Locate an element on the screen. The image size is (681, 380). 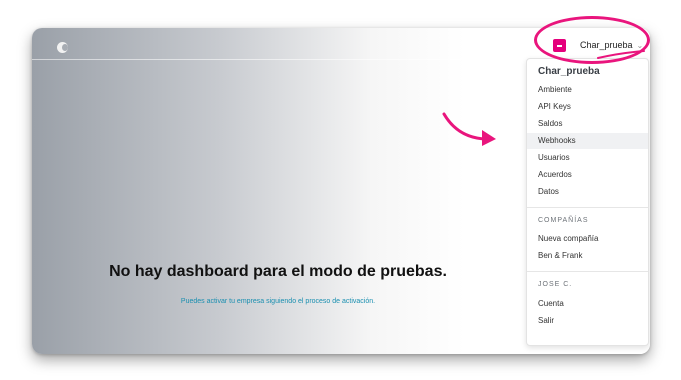
dropdown-title: Char_prueba is located at coordinates (569, 71).